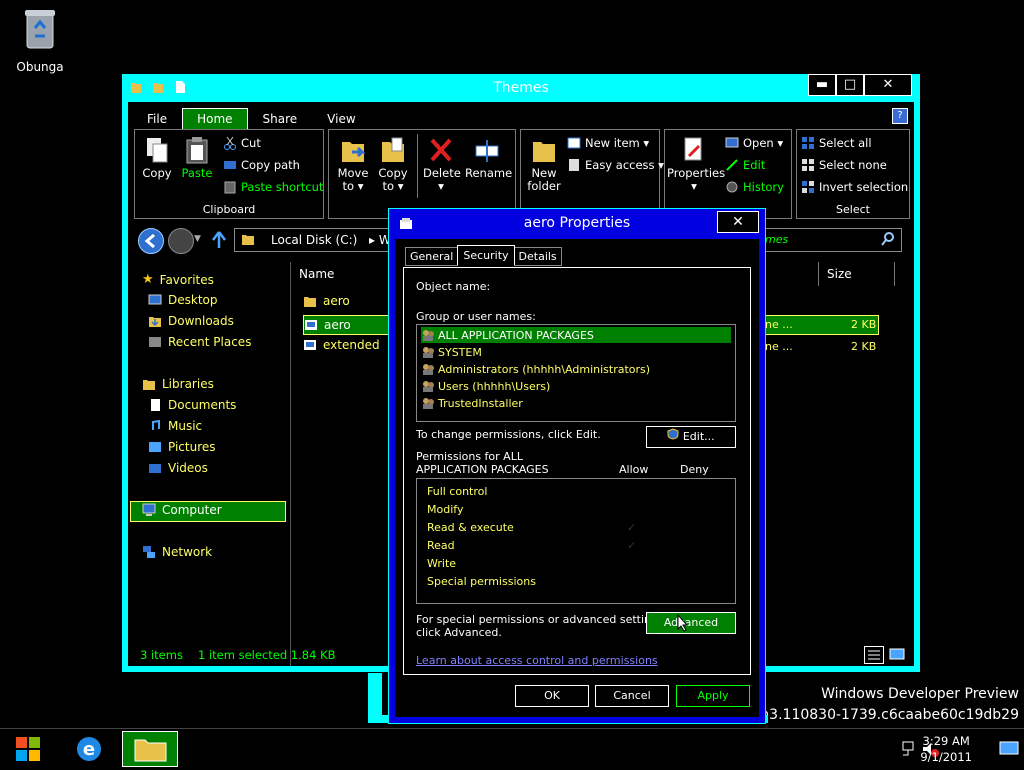 The height and width of the screenshot is (770, 1024). I want to click on large-icons-view-icon, so click(897, 654).